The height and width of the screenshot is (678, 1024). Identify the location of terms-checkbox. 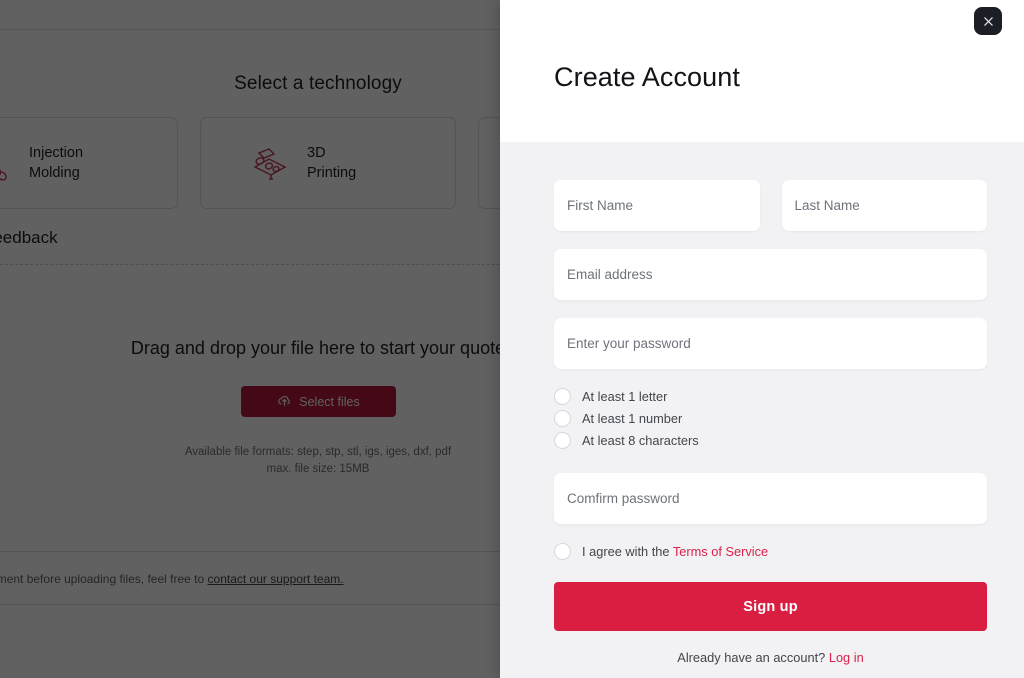
(562, 551).